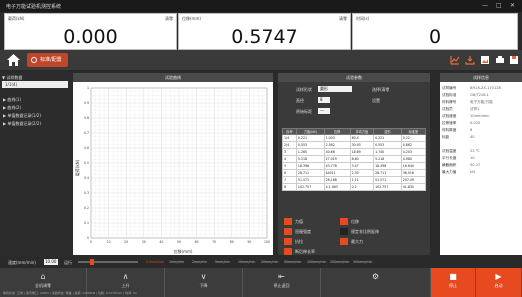 The width and height of the screenshot is (522, 297). What do you see at coordinates (86, 223) in the screenshot?
I see `y-tick-label: 0.1` at bounding box center [86, 223].